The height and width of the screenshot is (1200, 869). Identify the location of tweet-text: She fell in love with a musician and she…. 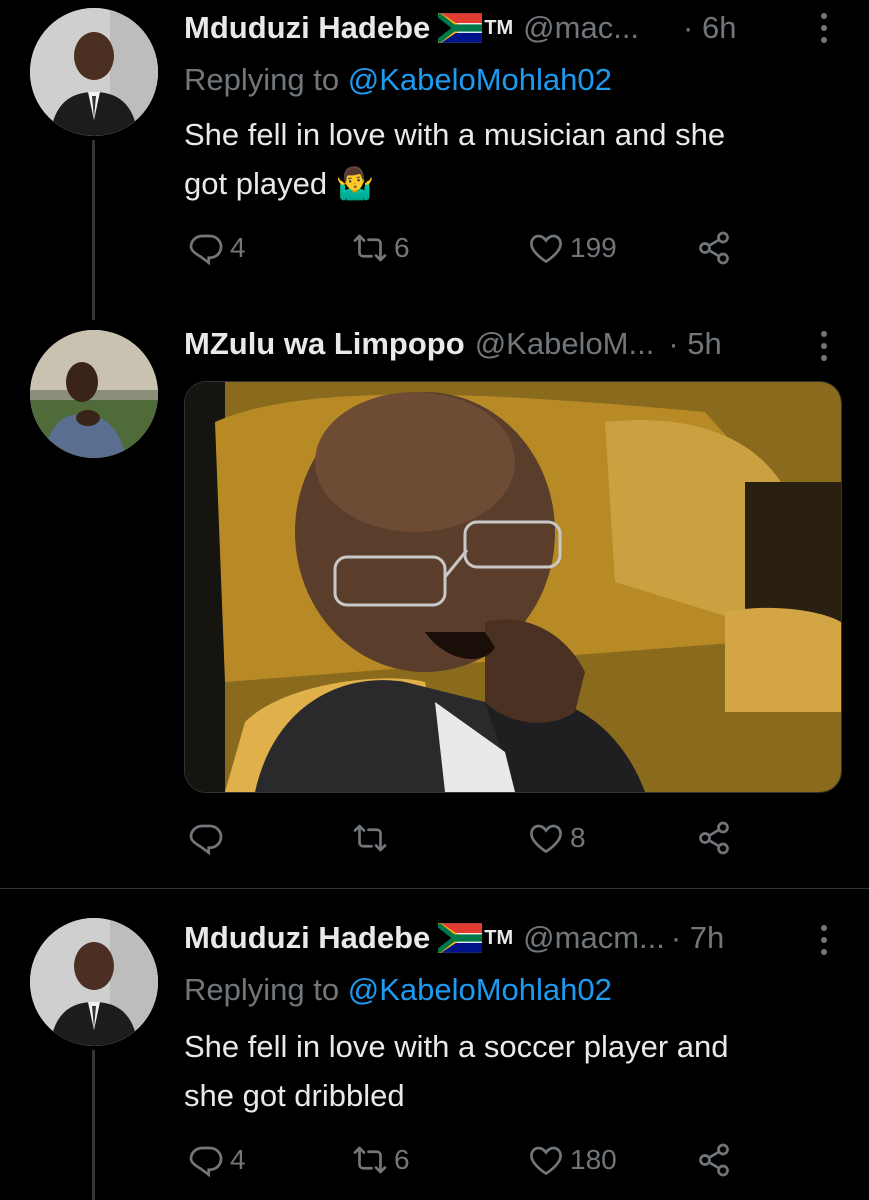
(509, 159).